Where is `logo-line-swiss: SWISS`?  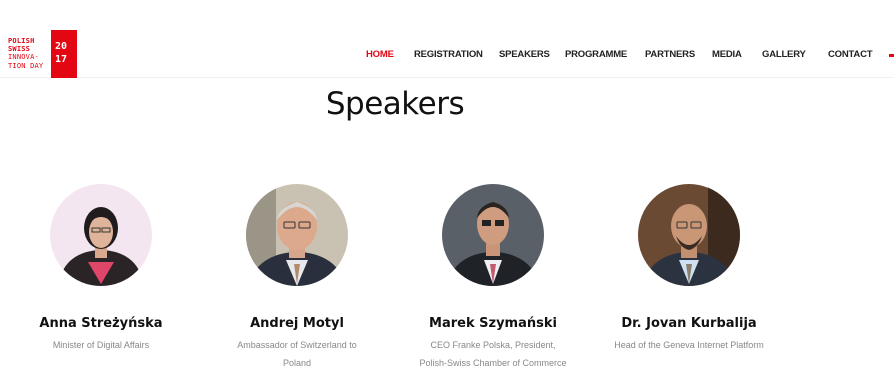
logo-line-swiss: SWISS is located at coordinates (19, 49).